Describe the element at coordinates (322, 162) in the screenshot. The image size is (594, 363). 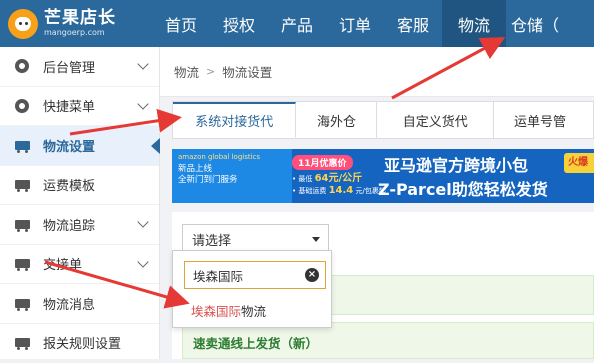
I see `promo-tag: 11月优惠价` at that location.